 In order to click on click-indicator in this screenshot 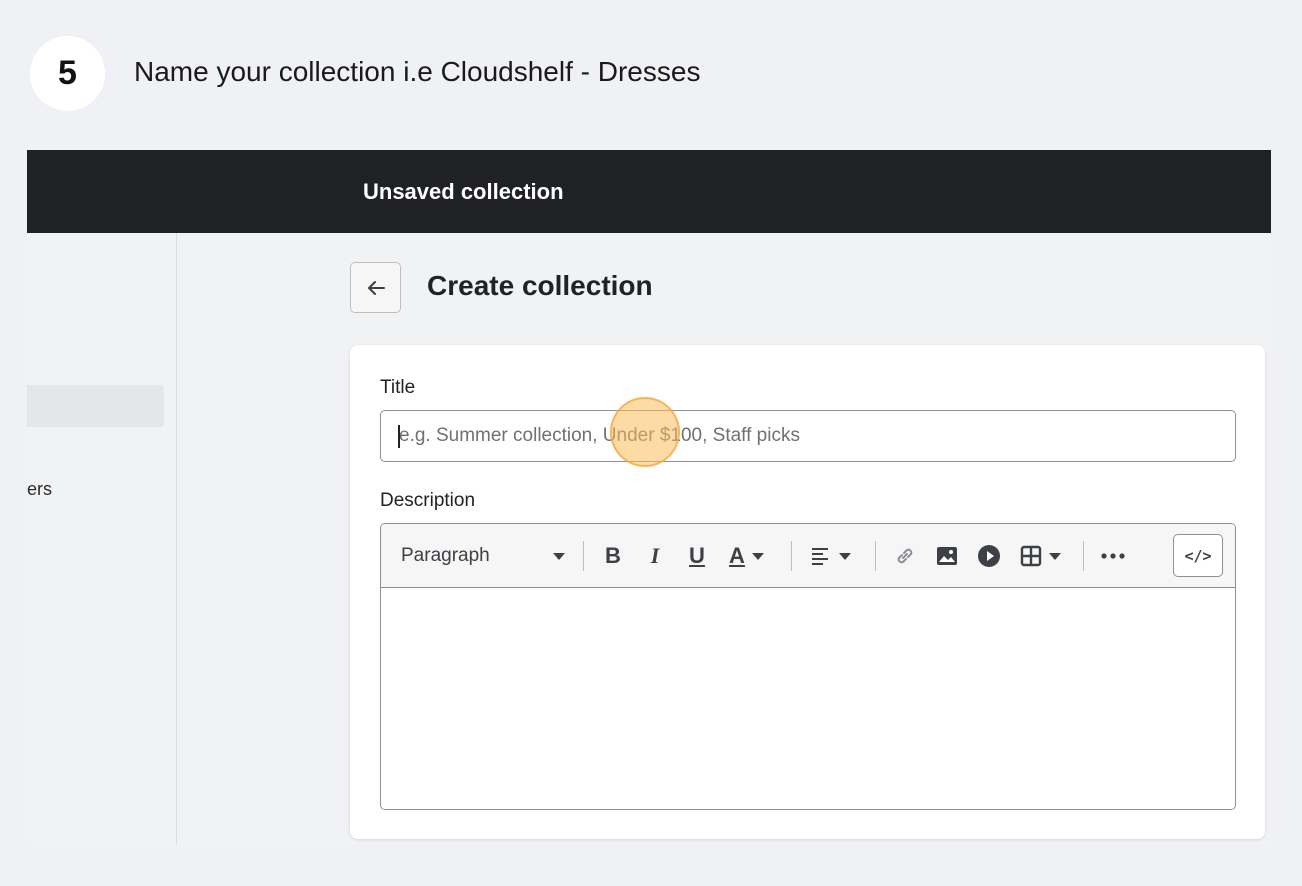, I will do `click(645, 432)`.